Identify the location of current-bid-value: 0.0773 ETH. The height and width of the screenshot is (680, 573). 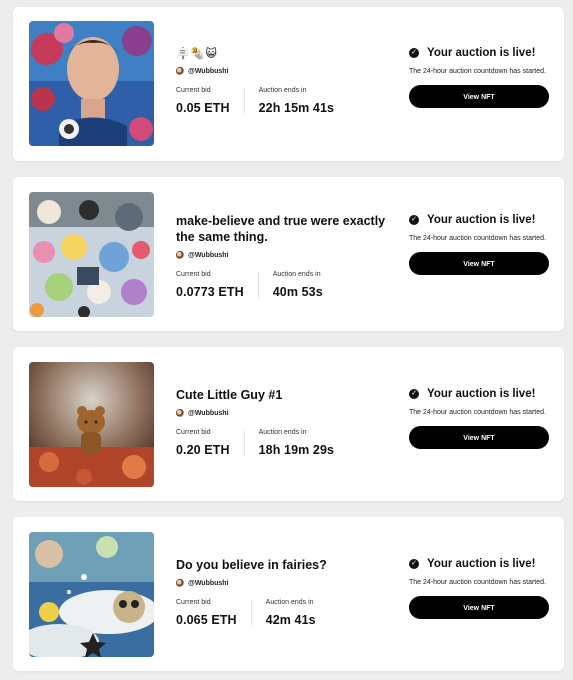
(210, 292).